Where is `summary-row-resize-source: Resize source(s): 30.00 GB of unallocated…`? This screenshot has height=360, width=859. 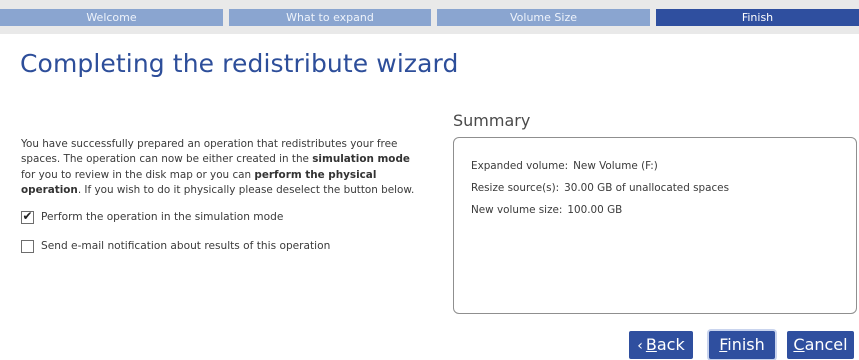 summary-row-resize-source: Resize source(s): 30.00 GB of unallocated… is located at coordinates (600, 188).